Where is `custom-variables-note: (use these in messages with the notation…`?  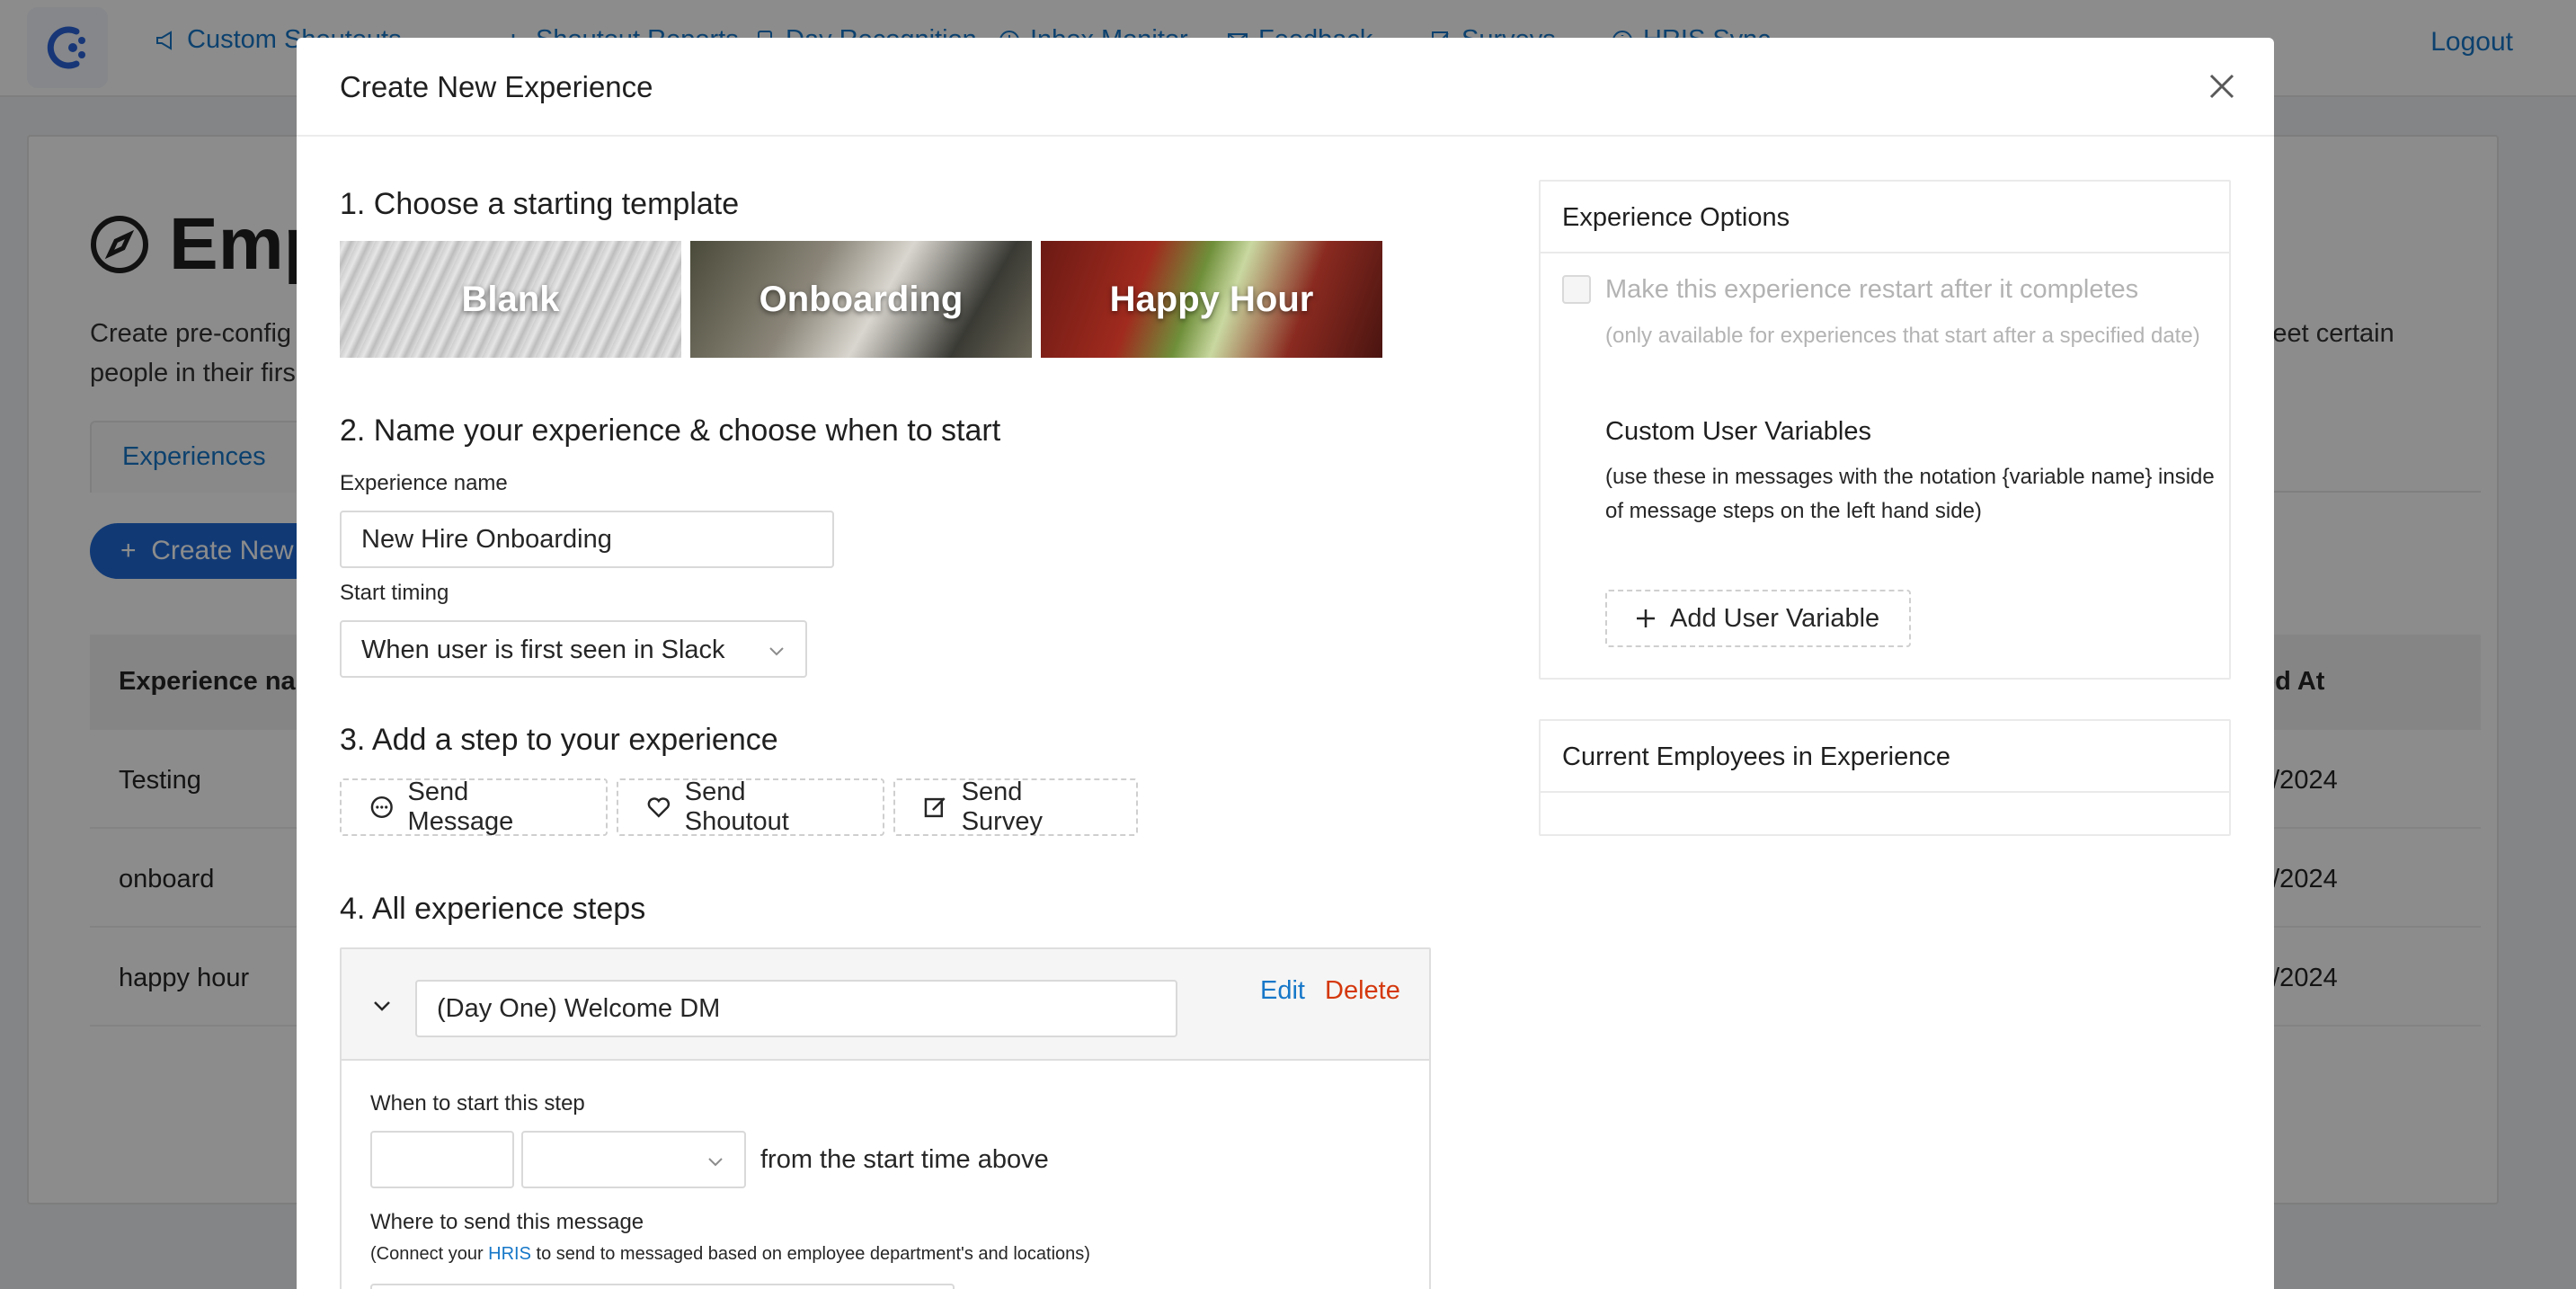
custom-variables-note: (use these in messages with the notation… is located at coordinates (1910, 494).